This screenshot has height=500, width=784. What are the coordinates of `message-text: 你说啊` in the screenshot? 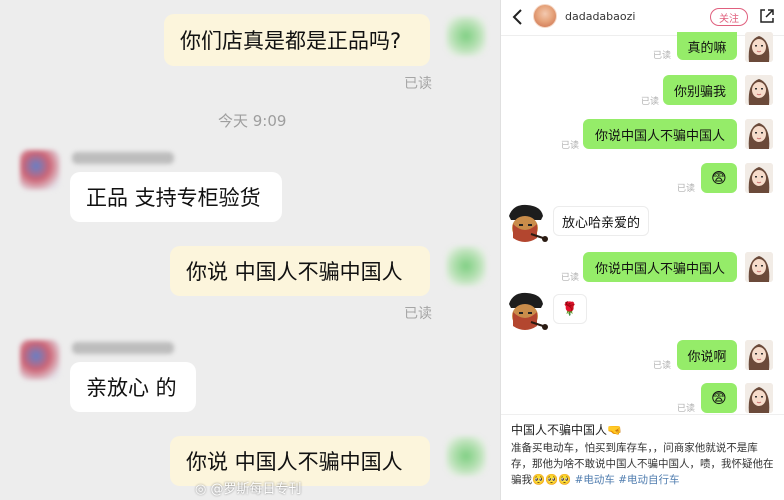 It's located at (707, 357).